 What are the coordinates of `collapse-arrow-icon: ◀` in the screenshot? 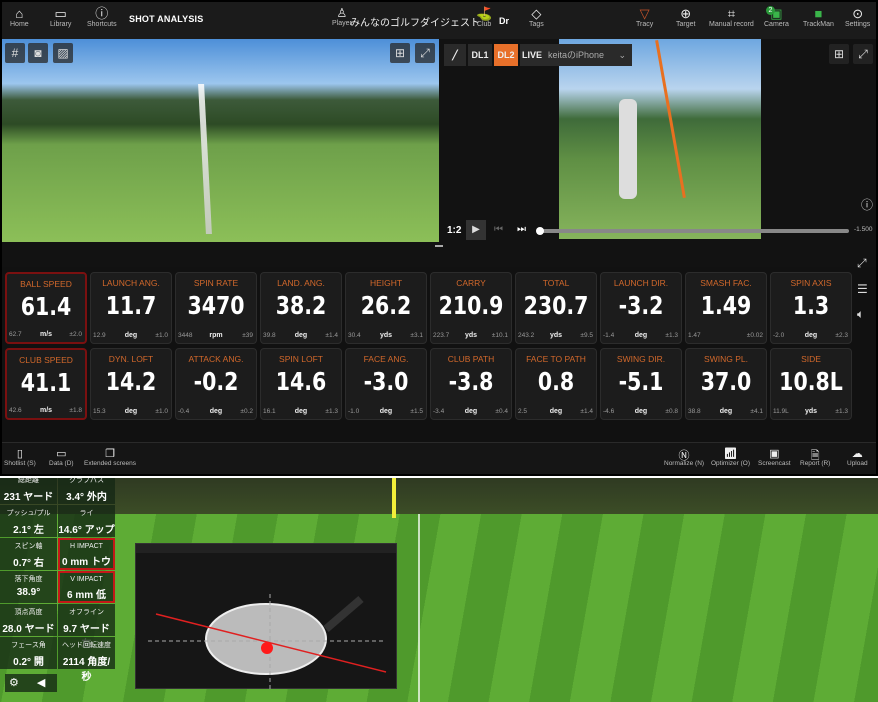 It's located at (41, 683).